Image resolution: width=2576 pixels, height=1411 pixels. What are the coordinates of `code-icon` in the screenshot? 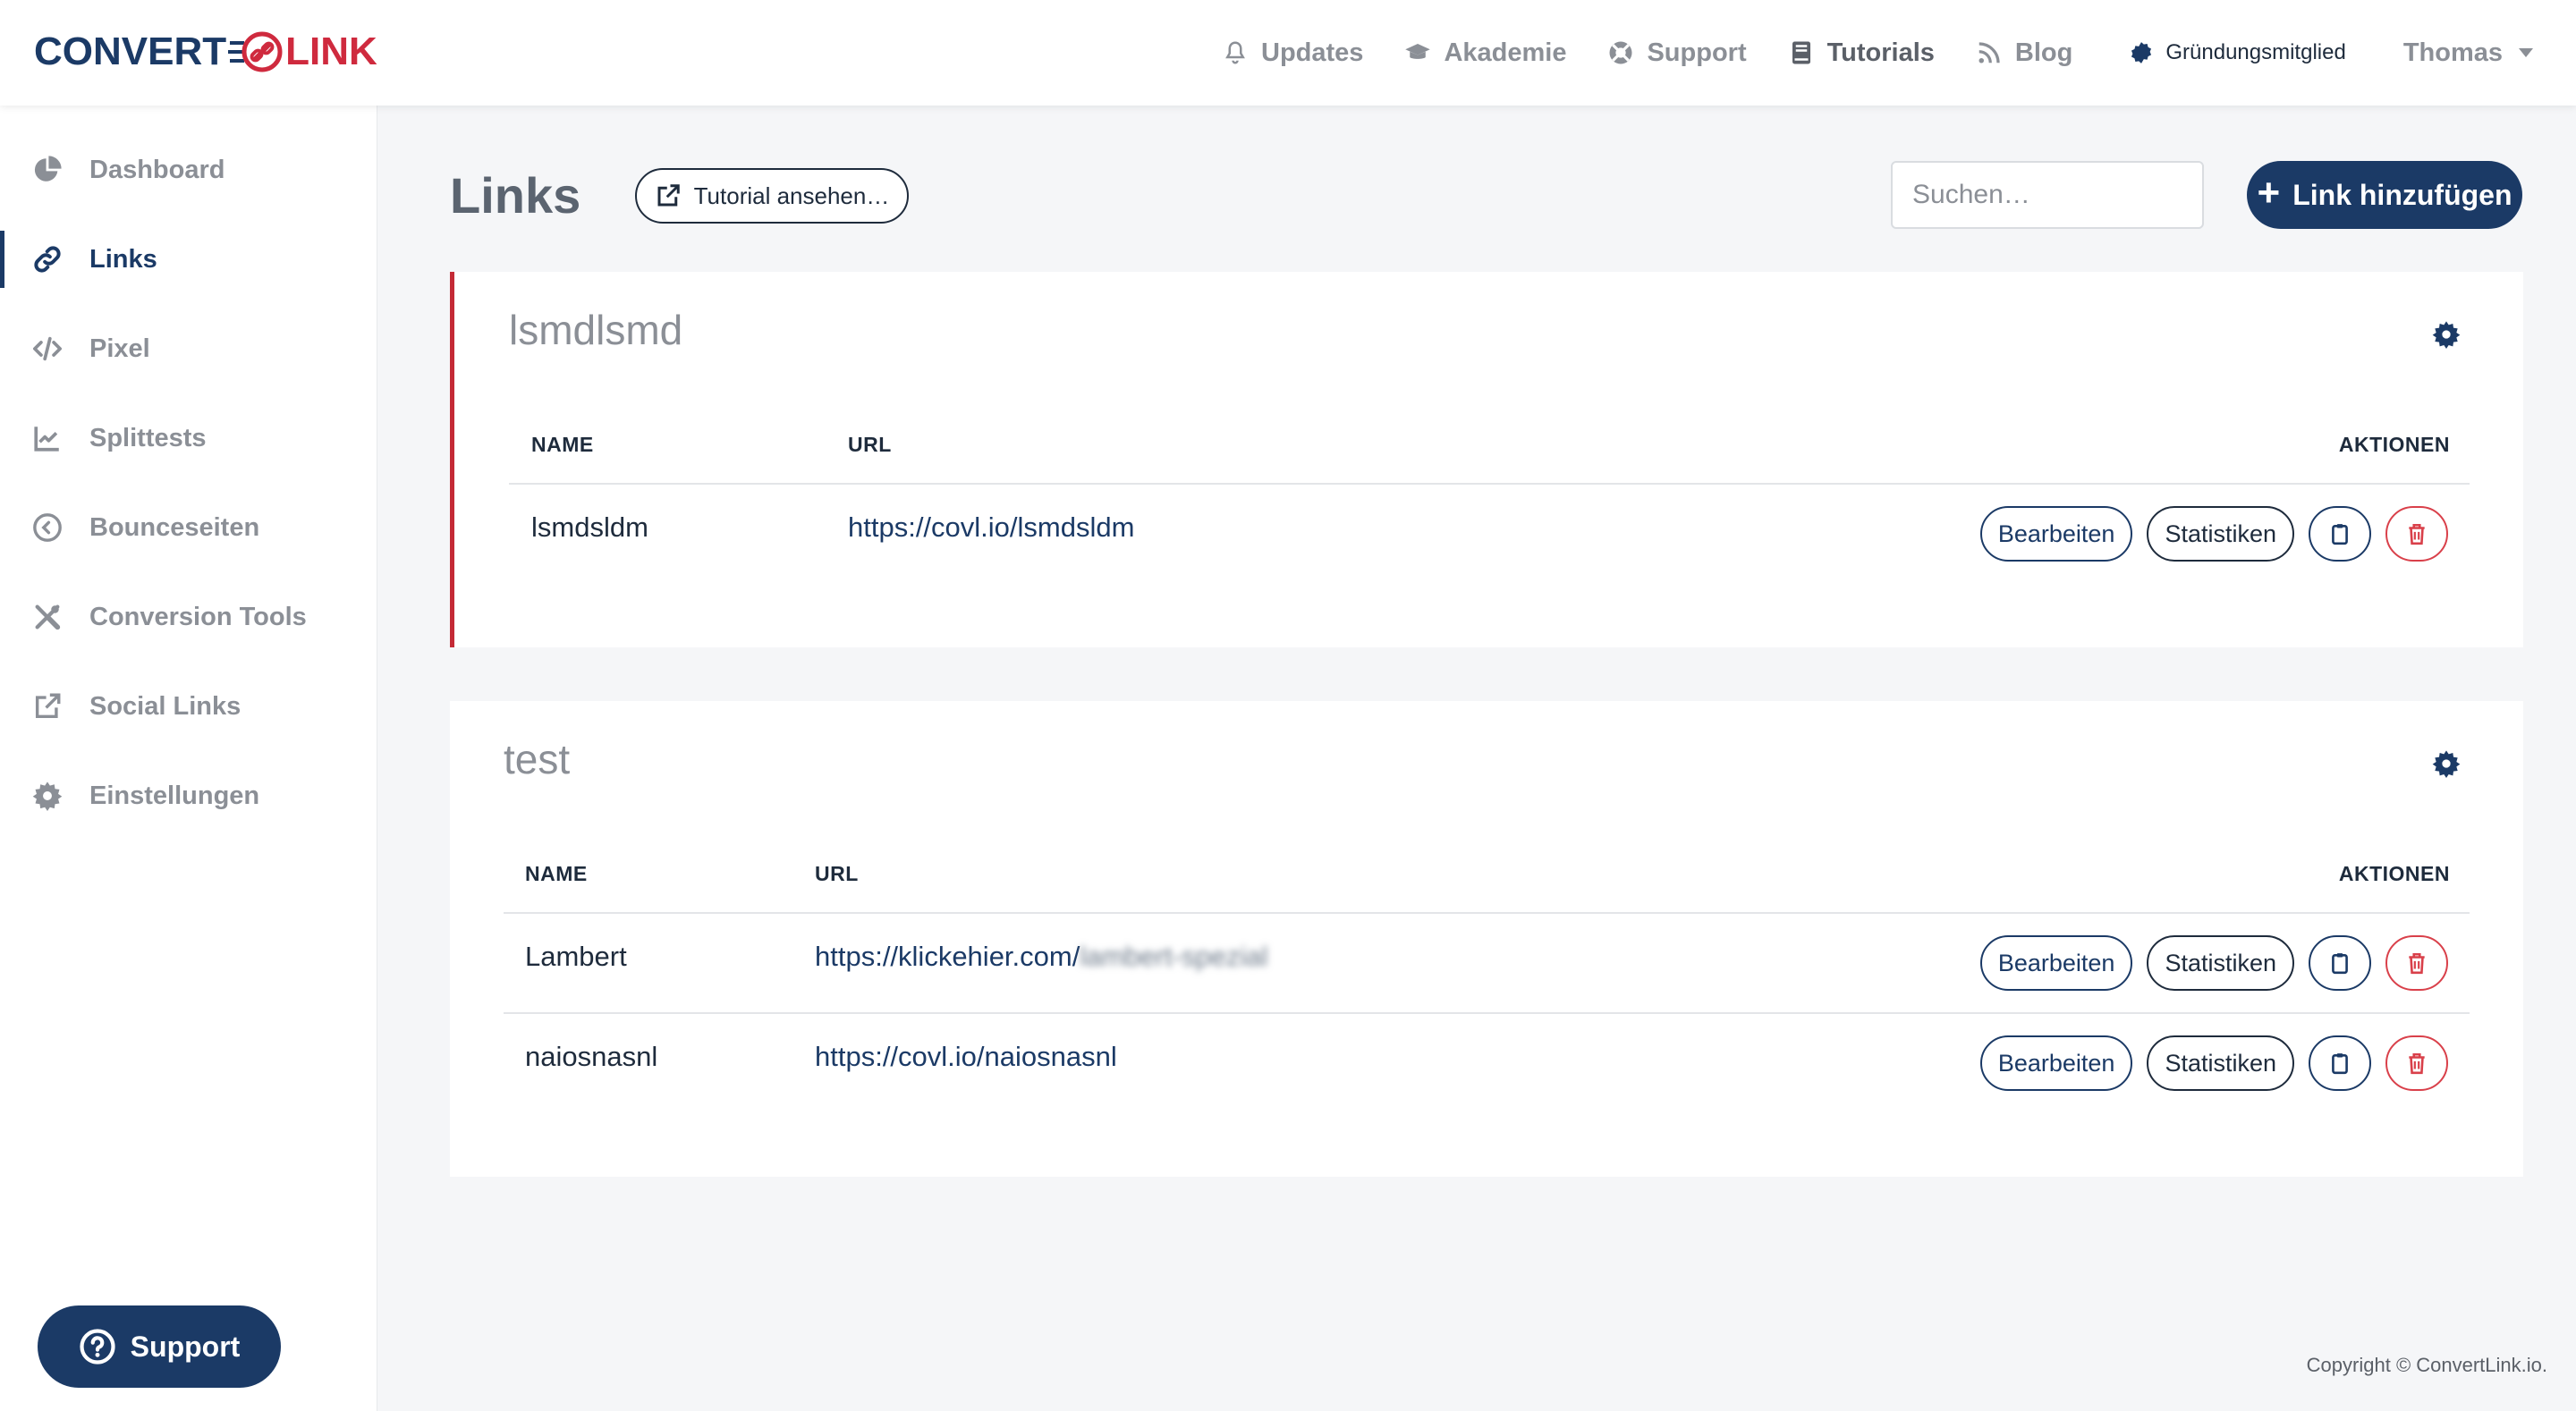 It's located at (47, 349).